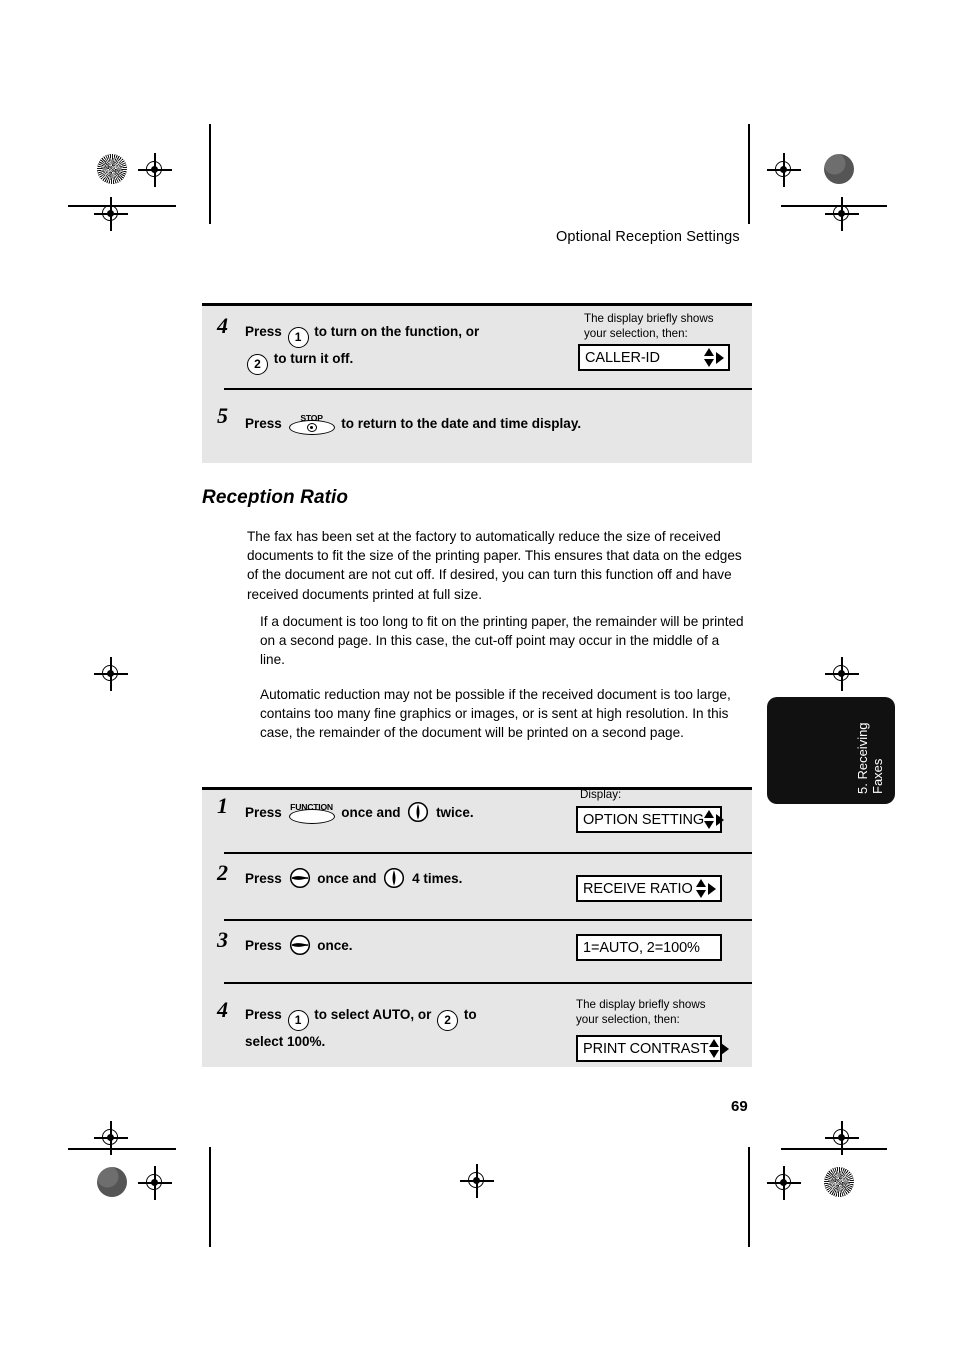 The width and height of the screenshot is (954, 1351). Describe the element at coordinates (477, 1181) in the screenshot. I see `registration-target-bottom-center` at that location.